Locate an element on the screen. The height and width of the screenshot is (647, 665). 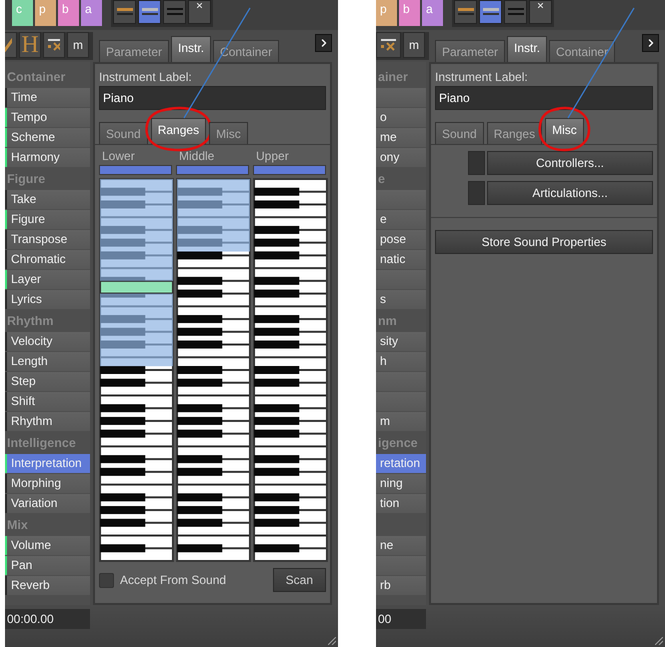
sidebar-item: ning is located at coordinates (401, 483).